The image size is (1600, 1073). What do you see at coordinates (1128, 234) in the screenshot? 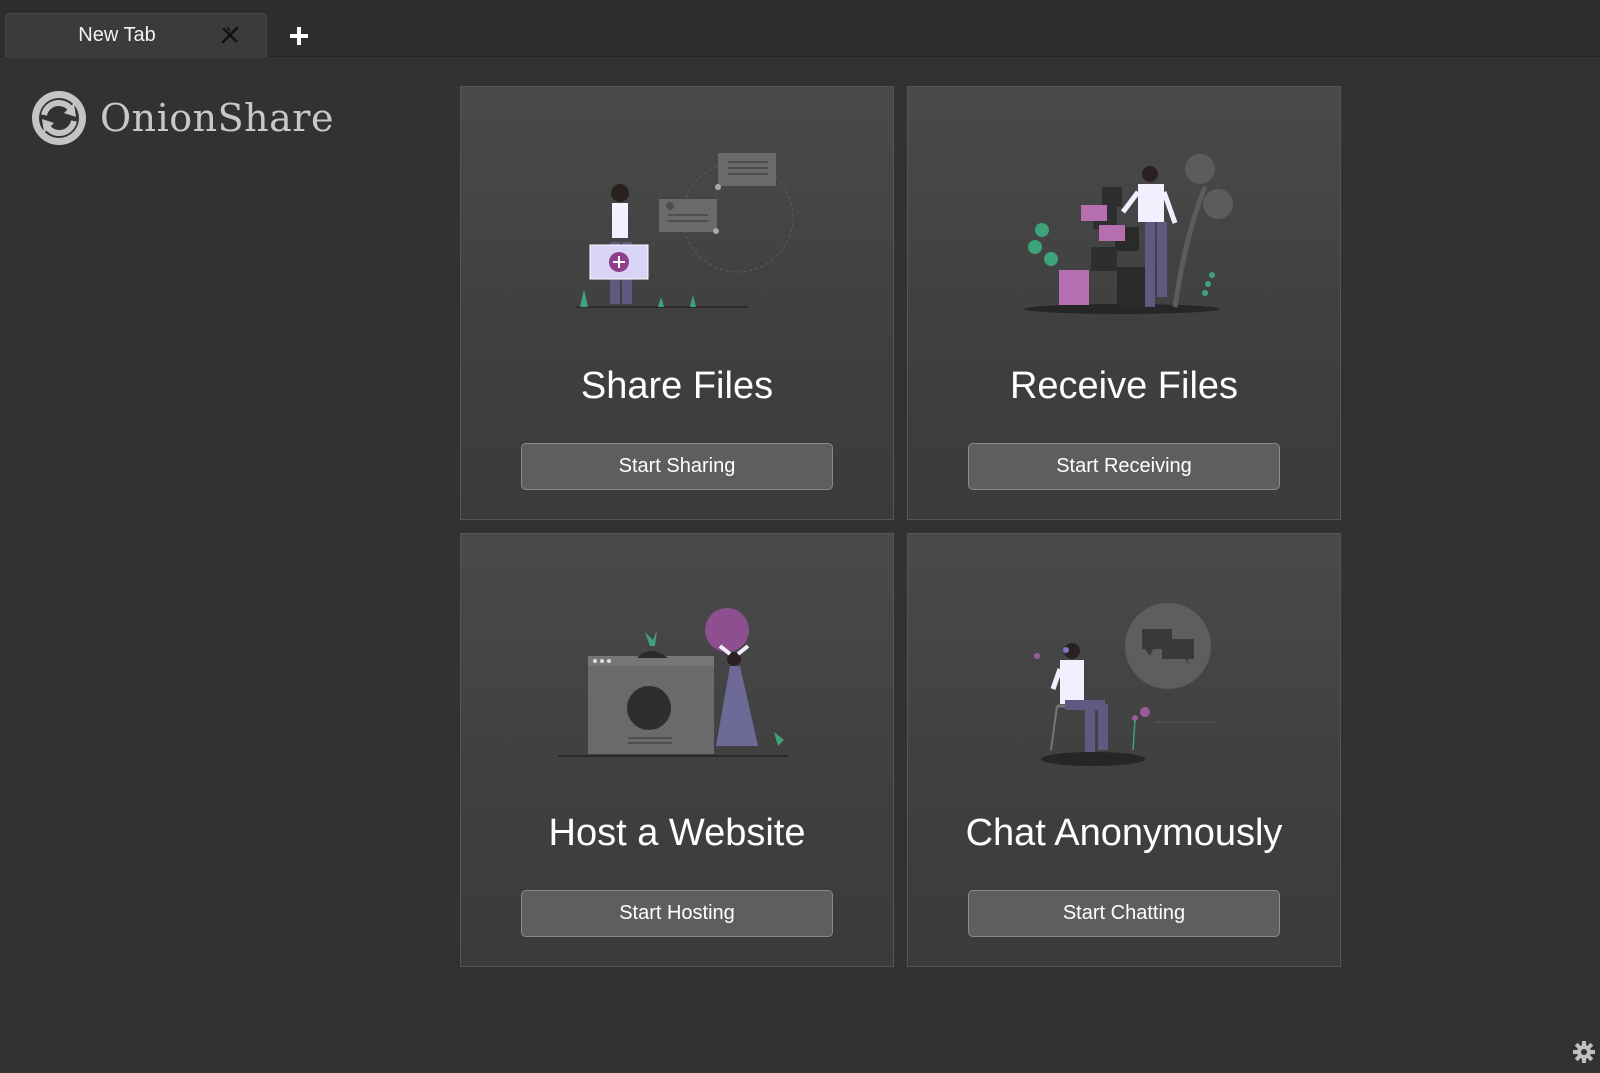
I see `receive-files-illustration` at bounding box center [1128, 234].